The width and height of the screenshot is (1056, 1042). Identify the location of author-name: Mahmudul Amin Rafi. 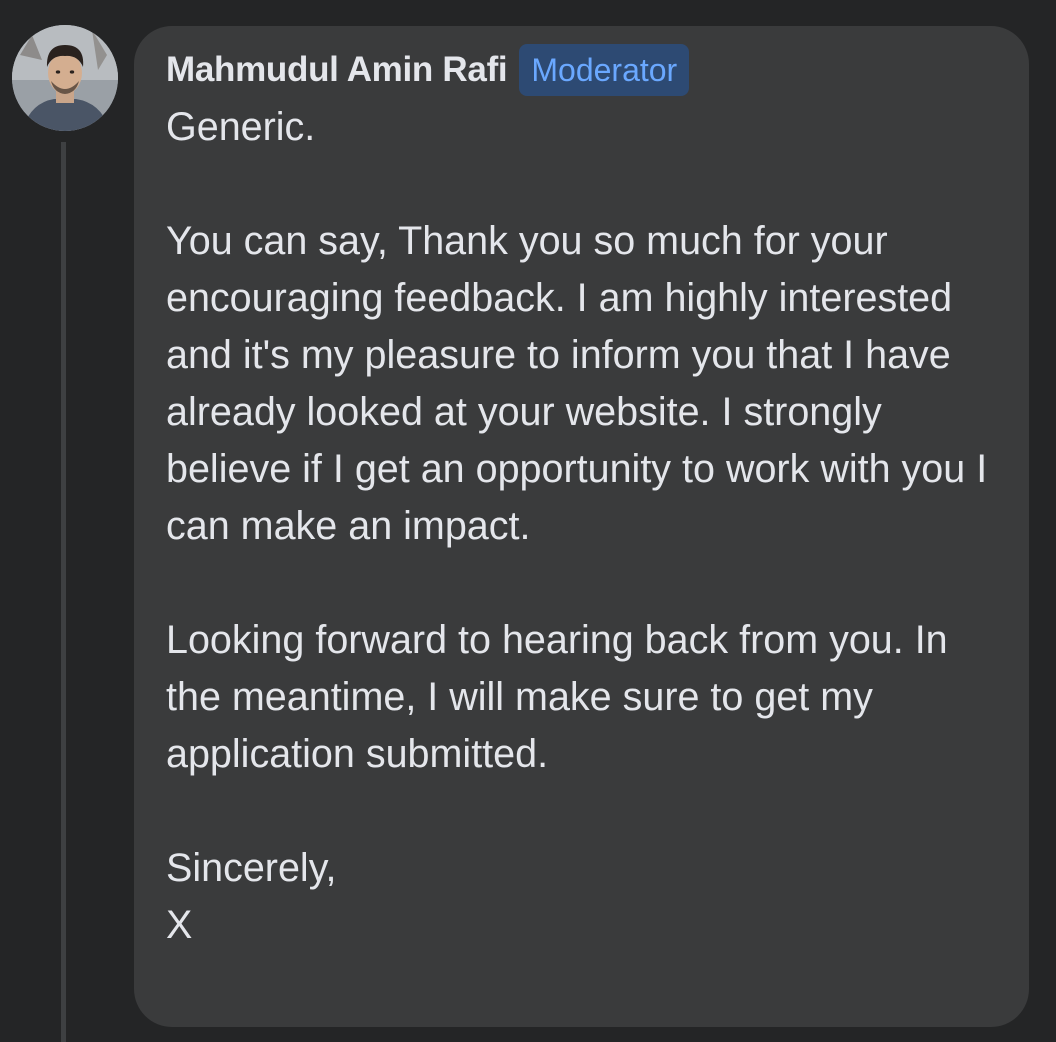
(337, 70).